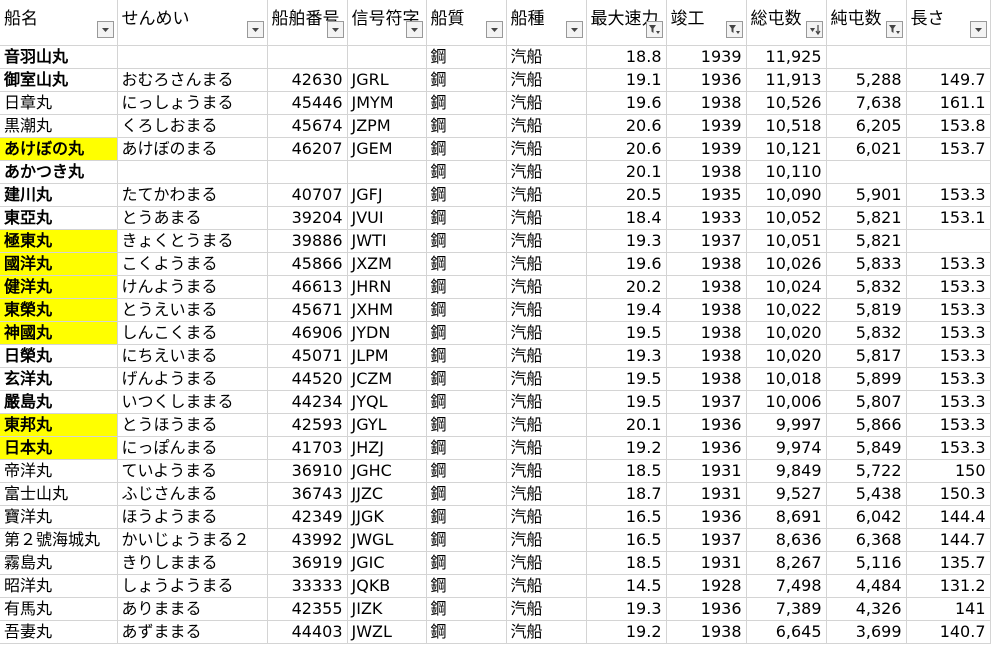 The height and width of the screenshot is (655, 991). Describe the element at coordinates (626, 103) in the screenshot. I see `cell-max-speed: 19.6` at that location.